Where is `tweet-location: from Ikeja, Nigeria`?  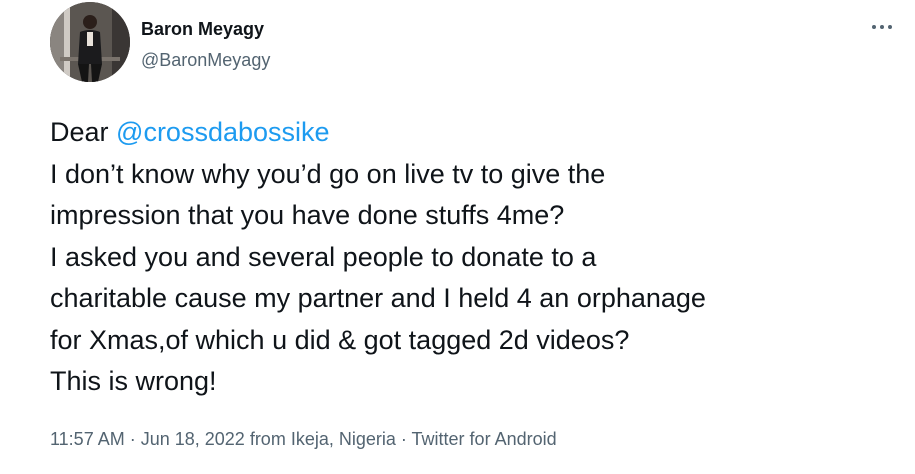 tweet-location: from Ikeja, Nigeria is located at coordinates (320, 439).